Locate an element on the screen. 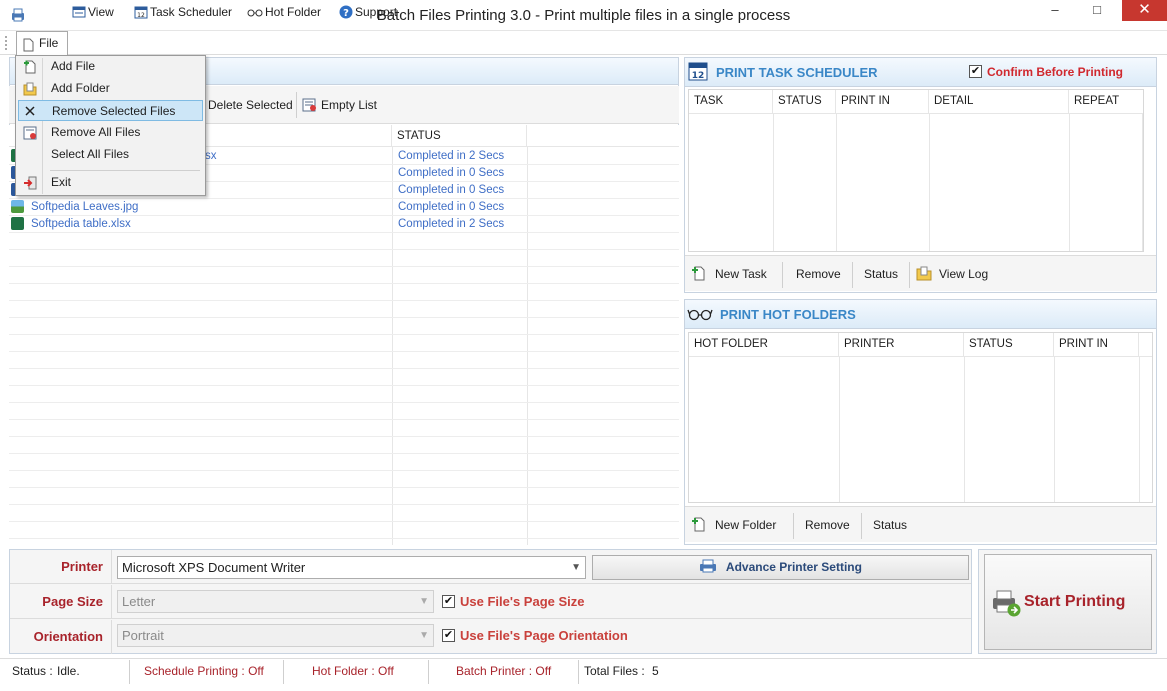 This screenshot has height=691, width=1167. menu-grip is located at coordinates (6, 43).